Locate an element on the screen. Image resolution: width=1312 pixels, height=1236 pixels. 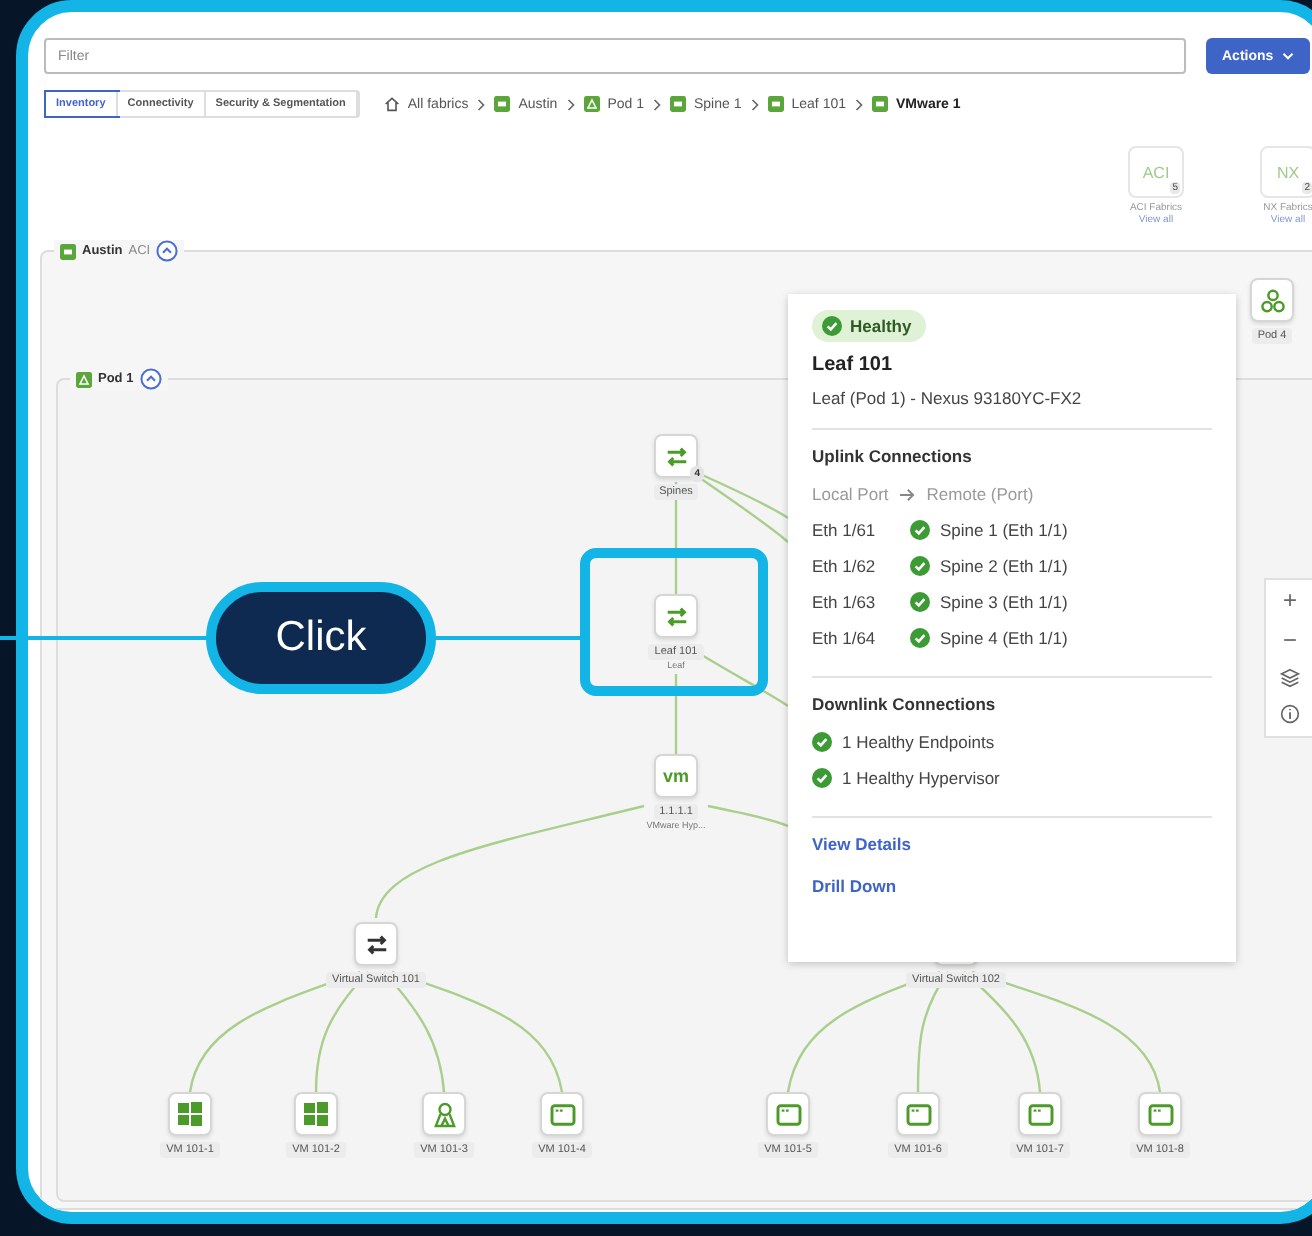
local-port: Eth 1/62 is located at coordinates (845, 566).